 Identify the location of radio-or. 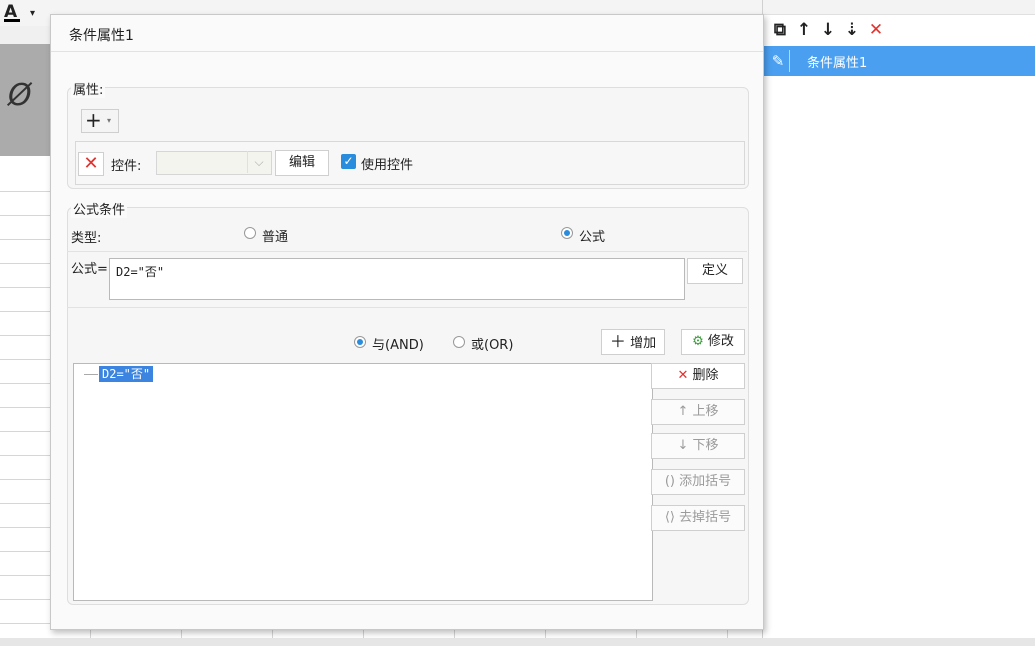
(459, 342).